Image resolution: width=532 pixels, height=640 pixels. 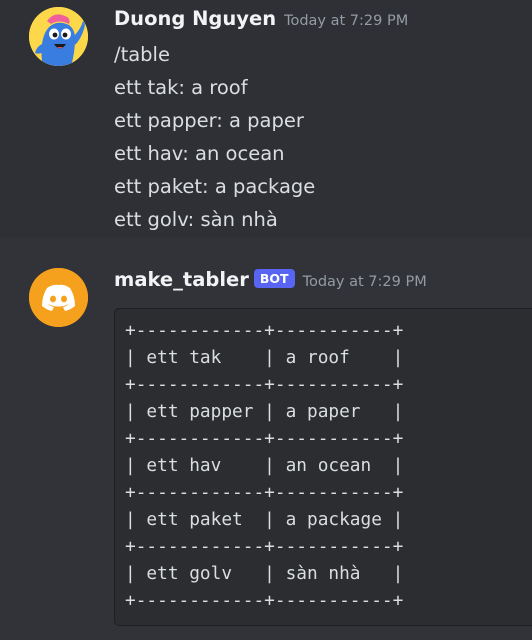 What do you see at coordinates (209, 120) in the screenshot?
I see `message-line: ett papper: a paper` at bounding box center [209, 120].